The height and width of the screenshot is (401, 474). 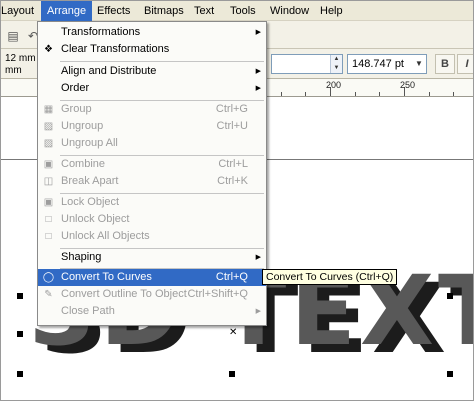 I want to click on menu-item-shortcut: Ctrl+L, so click(x=233, y=164).